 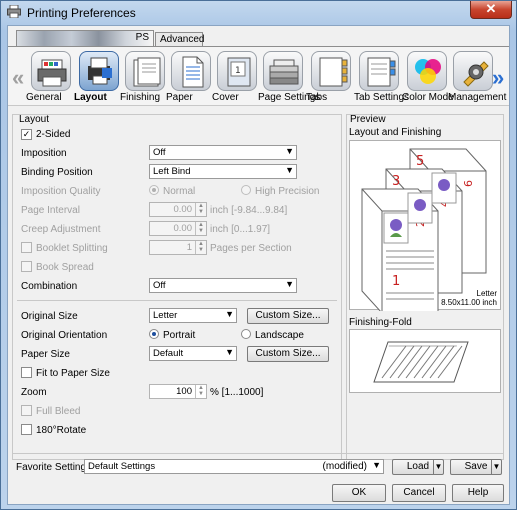 I want to click on full-bleed-label: Full Bleed, so click(x=58, y=411).